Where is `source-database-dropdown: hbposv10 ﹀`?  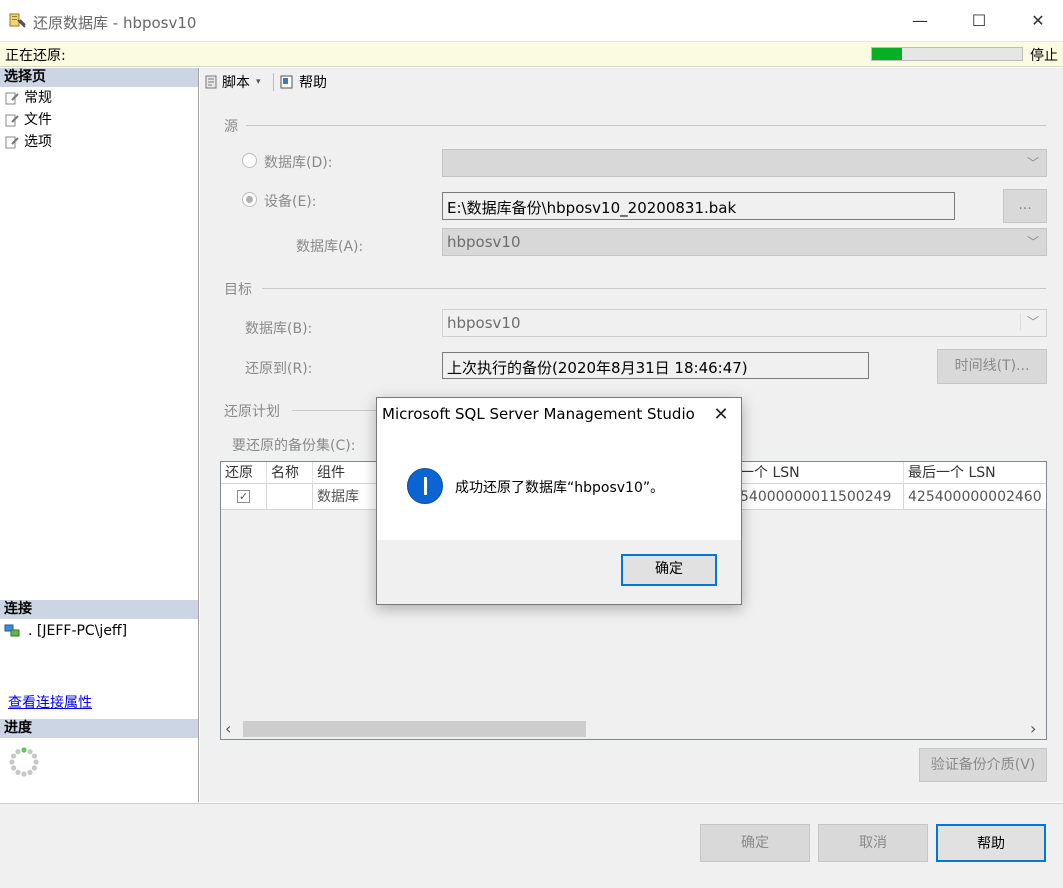
source-database-dropdown: hbposv10 ﹀ is located at coordinates (744, 242).